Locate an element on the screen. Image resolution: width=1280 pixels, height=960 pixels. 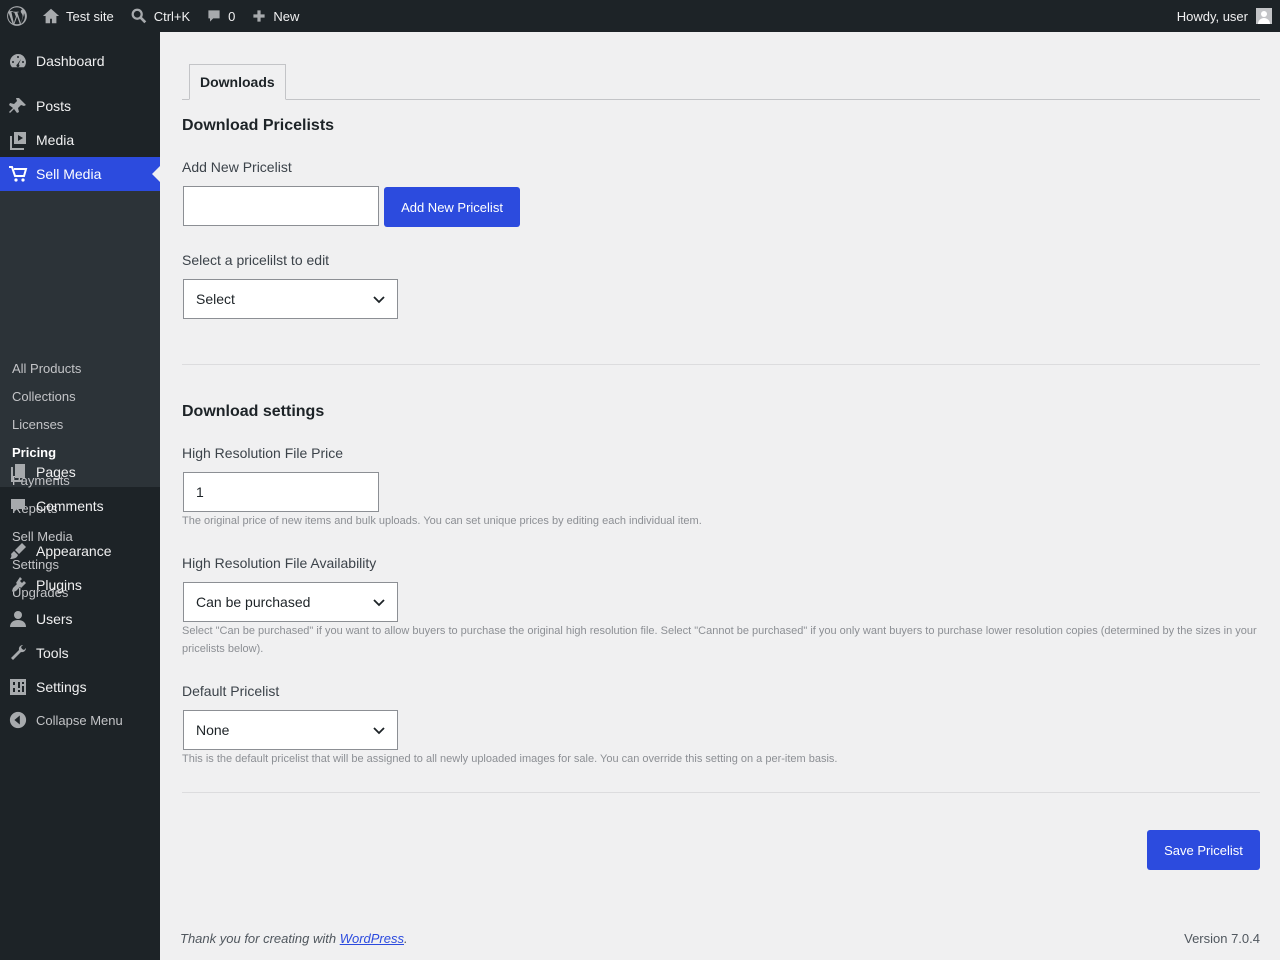
search-shortcut: Ctrl+K is located at coordinates (172, 16).